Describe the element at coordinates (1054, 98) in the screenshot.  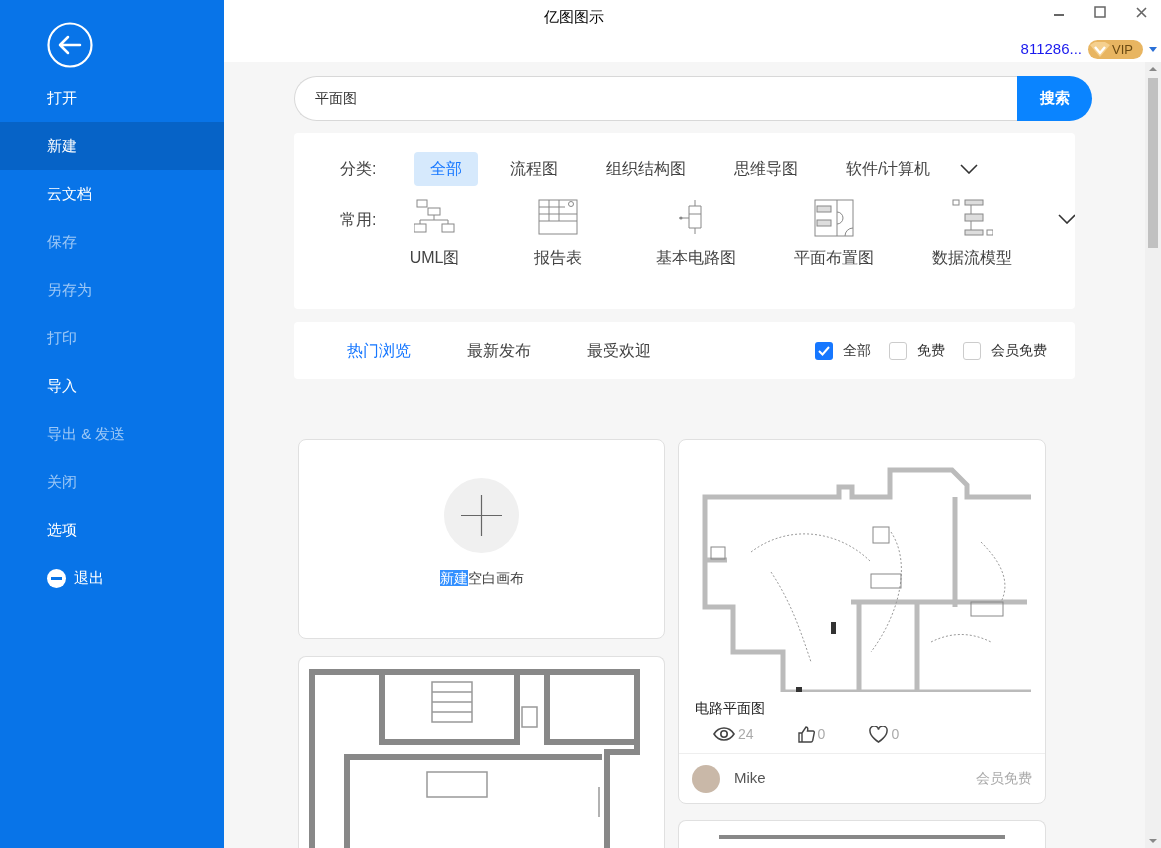
I see `search-button: 搜索` at that location.